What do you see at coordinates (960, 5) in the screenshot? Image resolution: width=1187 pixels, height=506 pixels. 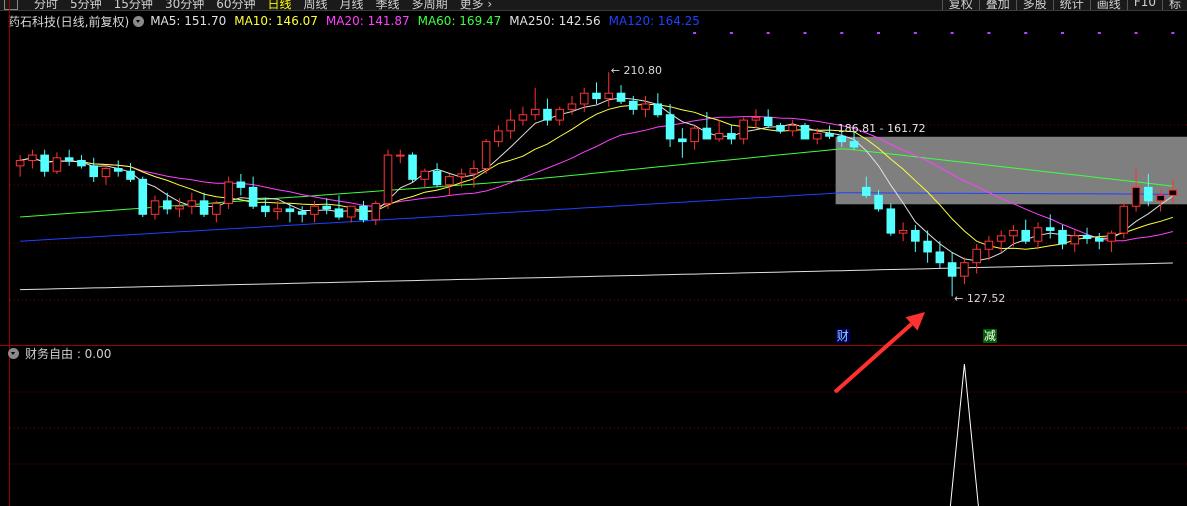 I see `tool-button-0: 复权` at bounding box center [960, 5].